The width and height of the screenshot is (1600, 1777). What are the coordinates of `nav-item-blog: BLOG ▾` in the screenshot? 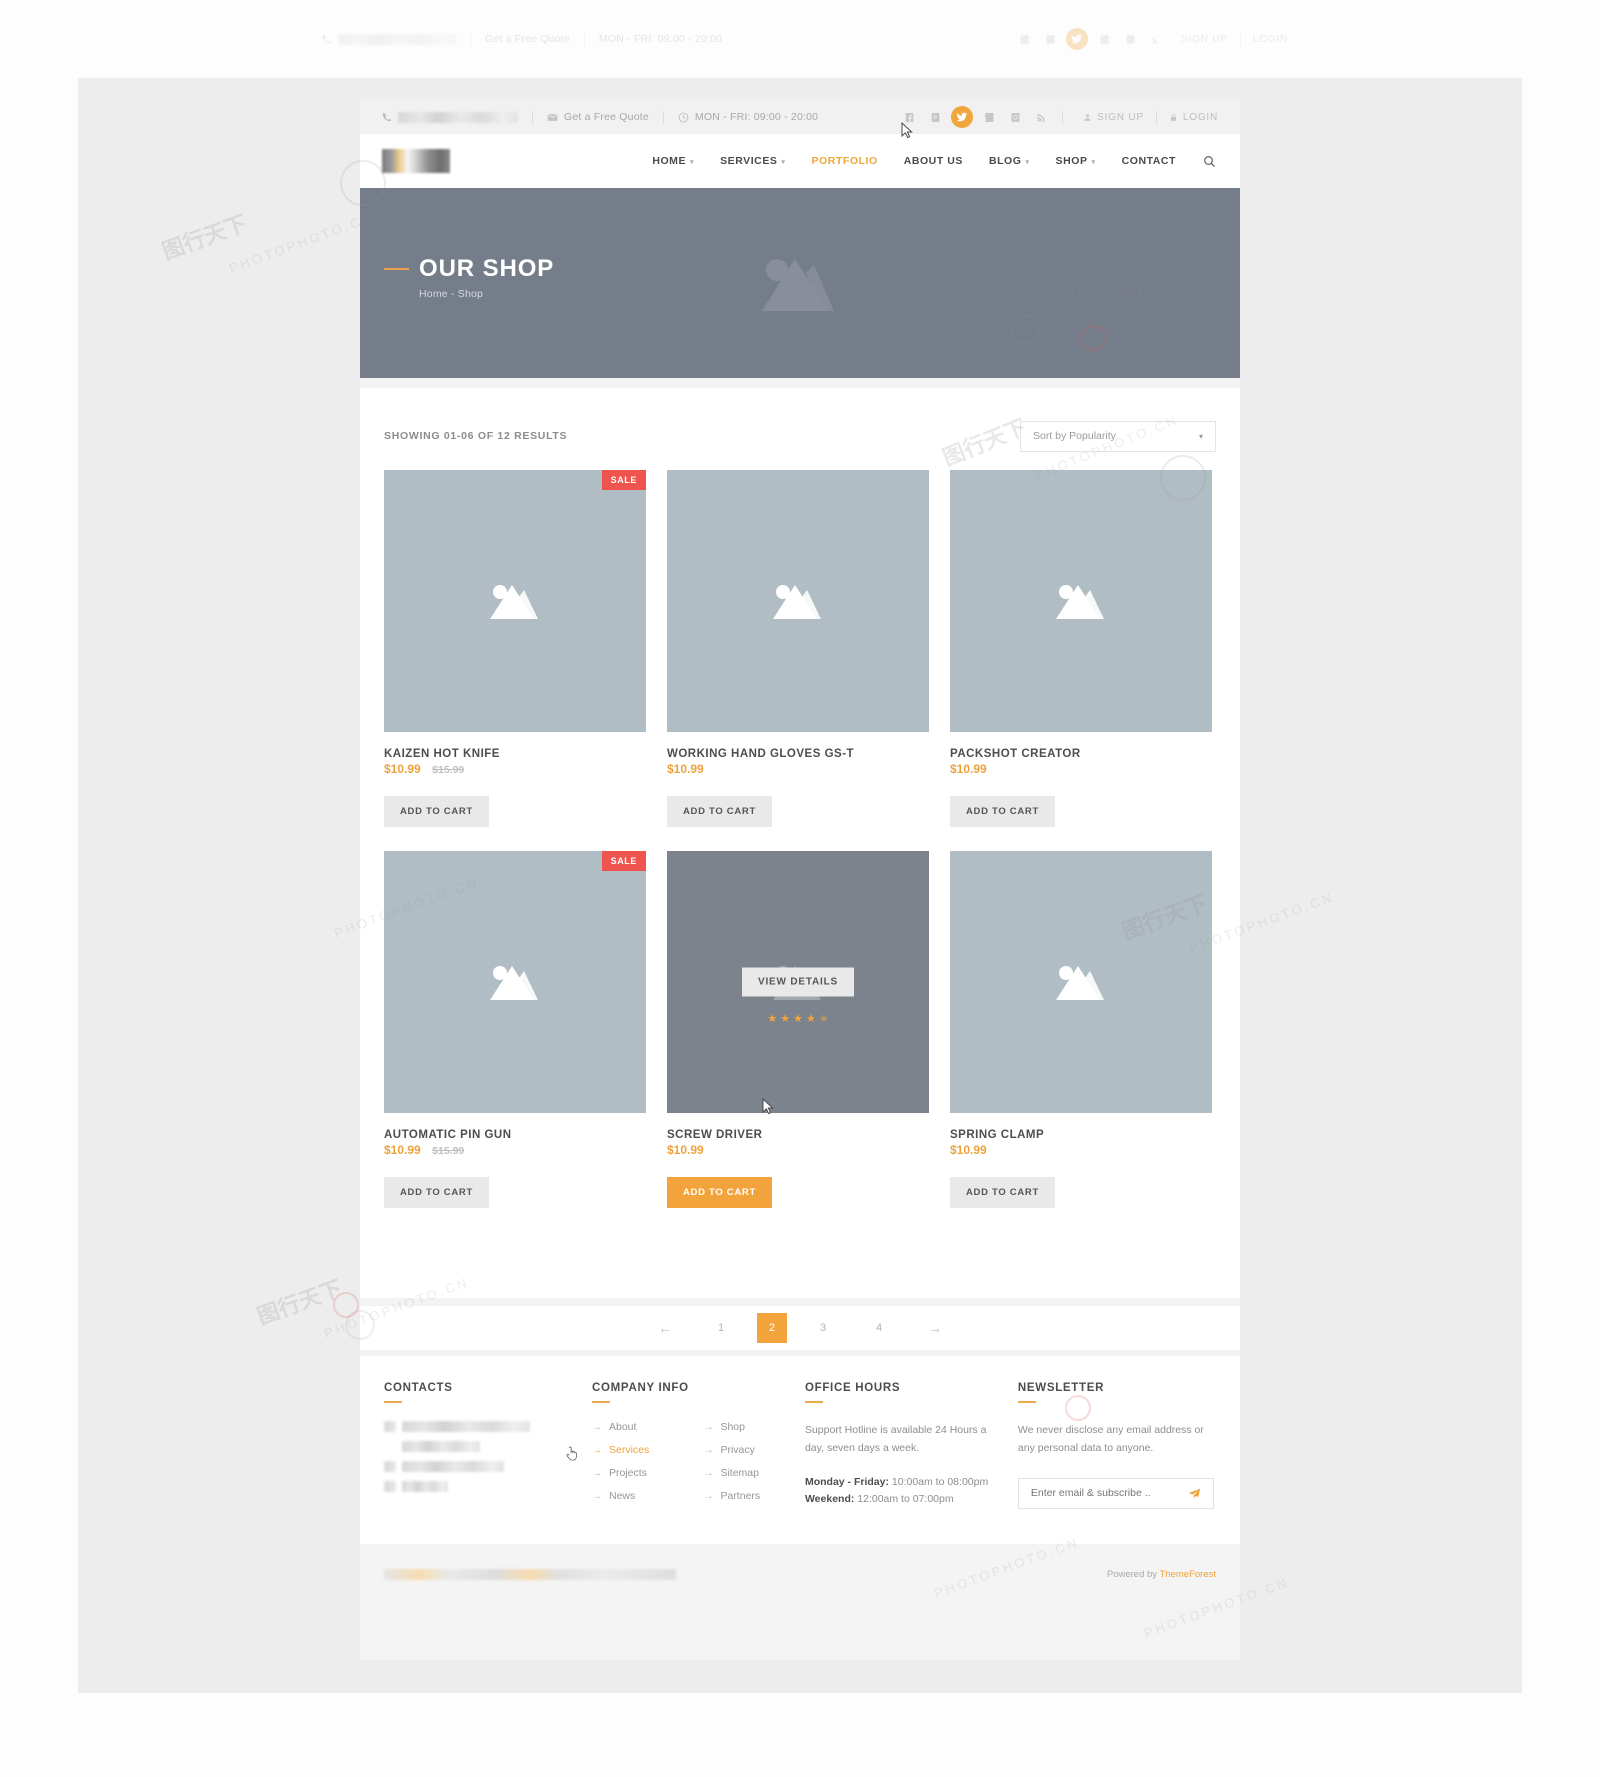 It's located at (1009, 161).